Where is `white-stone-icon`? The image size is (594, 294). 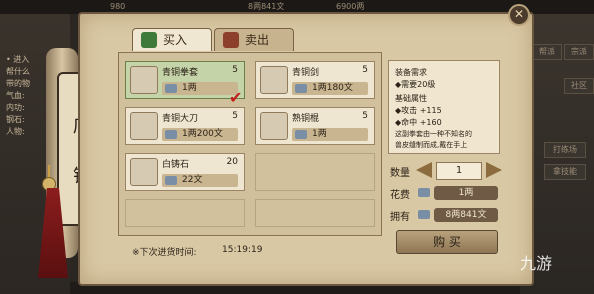 white-stone-icon is located at coordinates (144, 172).